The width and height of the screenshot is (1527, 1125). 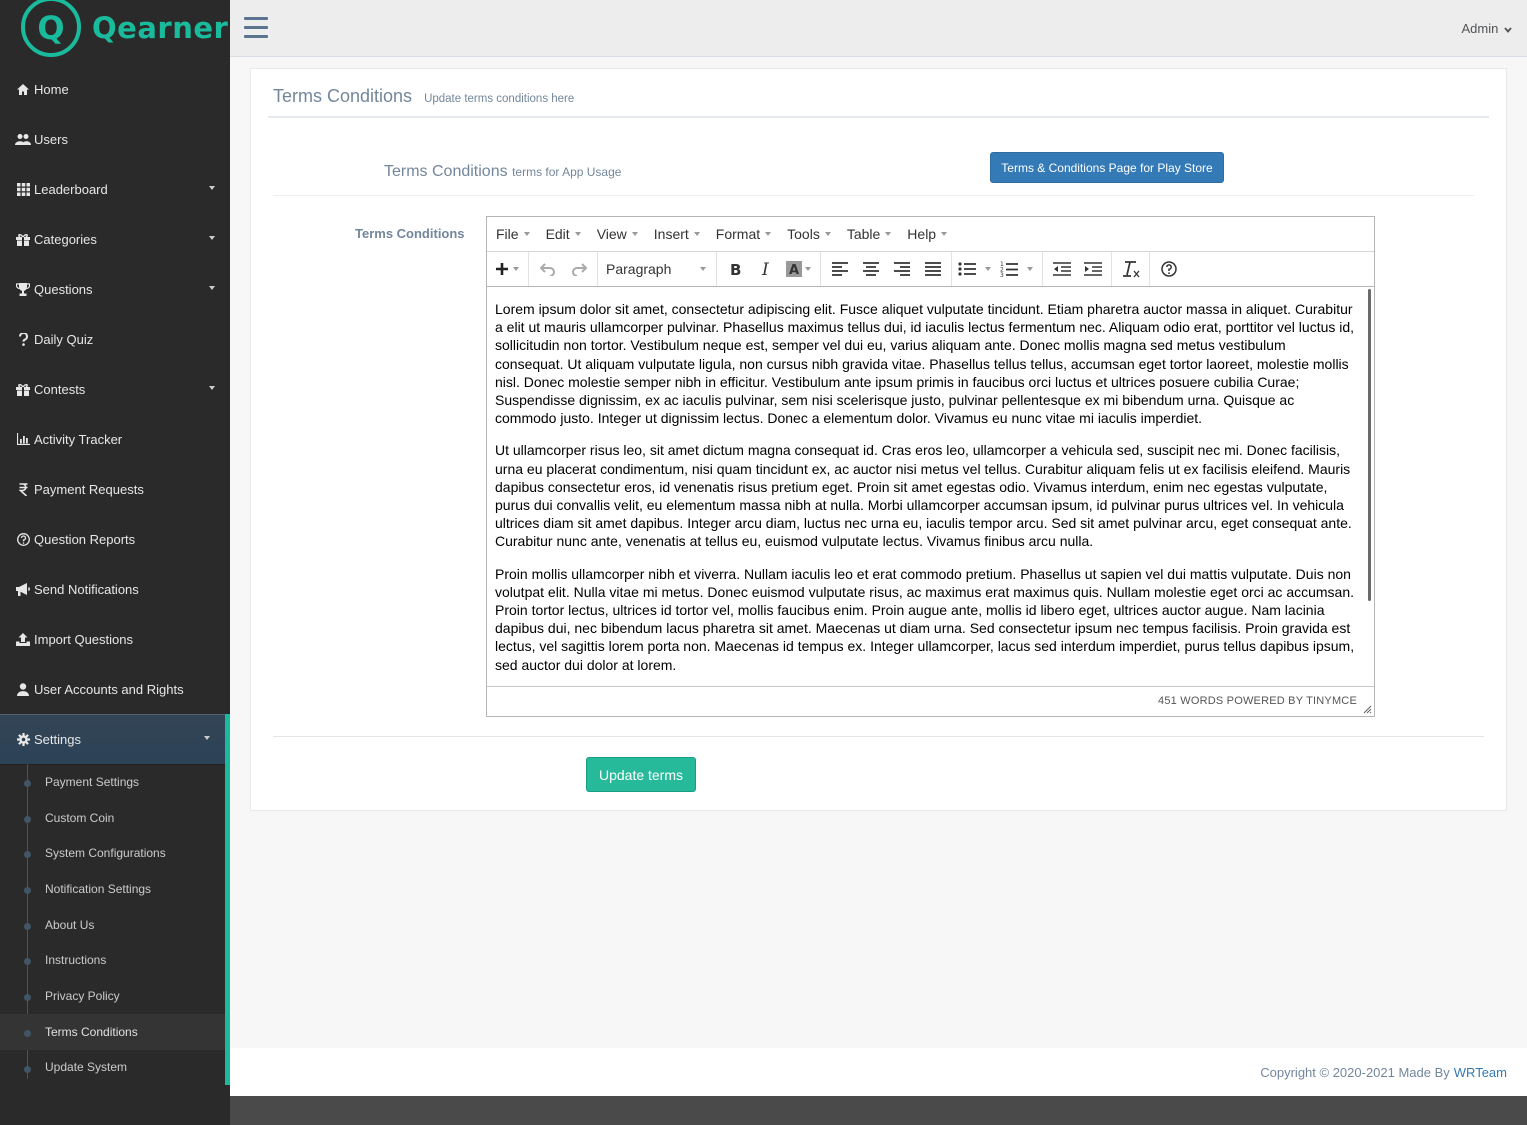 I want to click on redo-icon, so click(x=578, y=269).